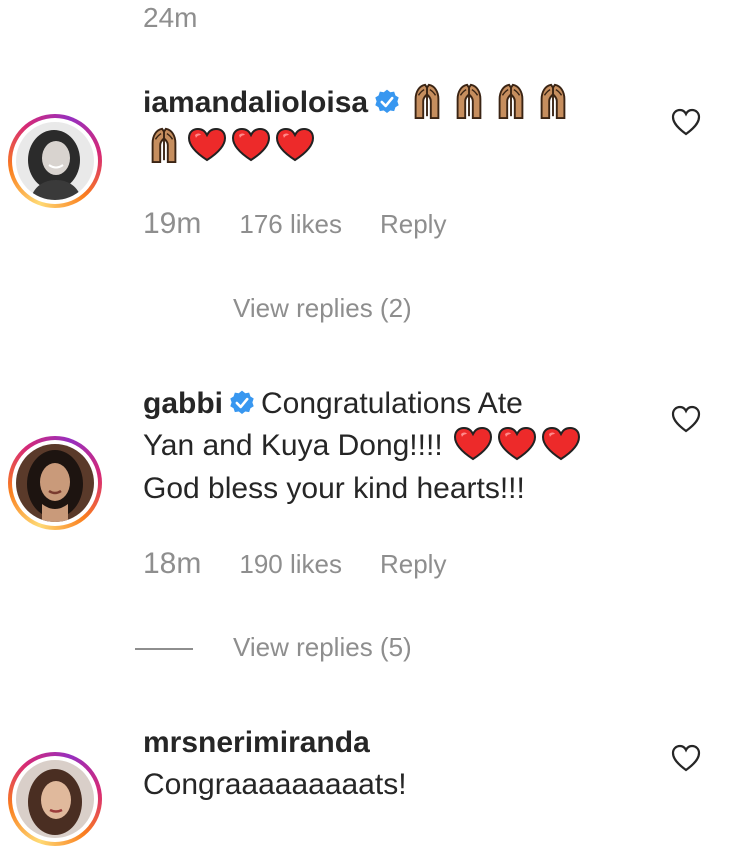 This screenshot has width=738, height=846. What do you see at coordinates (172, 223) in the screenshot?
I see `comment-time: 19m` at bounding box center [172, 223].